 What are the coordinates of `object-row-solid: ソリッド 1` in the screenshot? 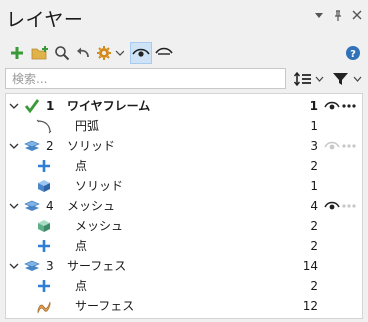 It's located at (184, 186).